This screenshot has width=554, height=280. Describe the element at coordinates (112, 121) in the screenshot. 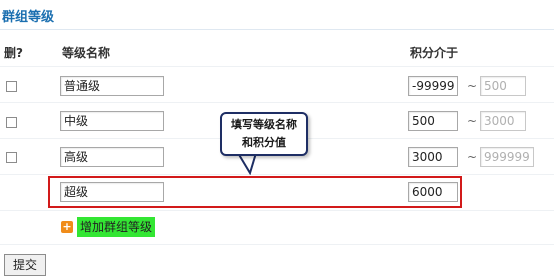

I see `level-name-input: 中级` at that location.